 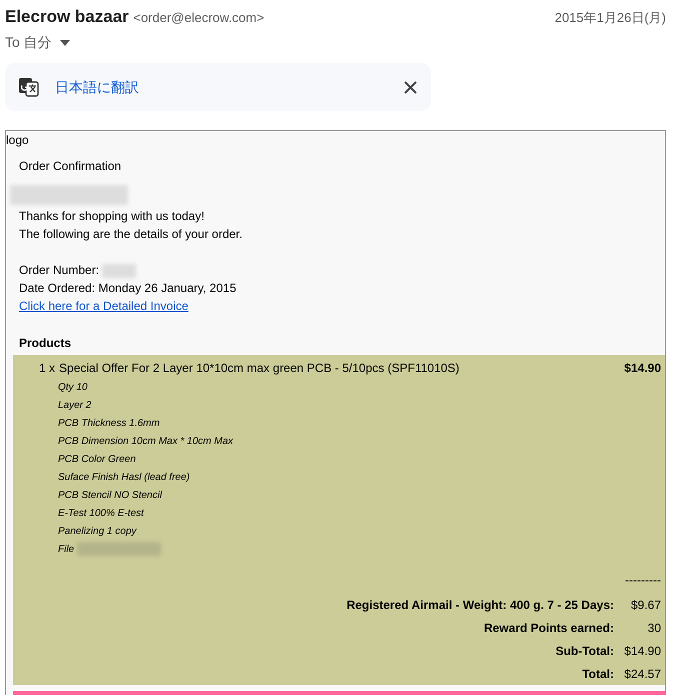 I want to click on field-label: Order Number:, so click(x=59, y=270).